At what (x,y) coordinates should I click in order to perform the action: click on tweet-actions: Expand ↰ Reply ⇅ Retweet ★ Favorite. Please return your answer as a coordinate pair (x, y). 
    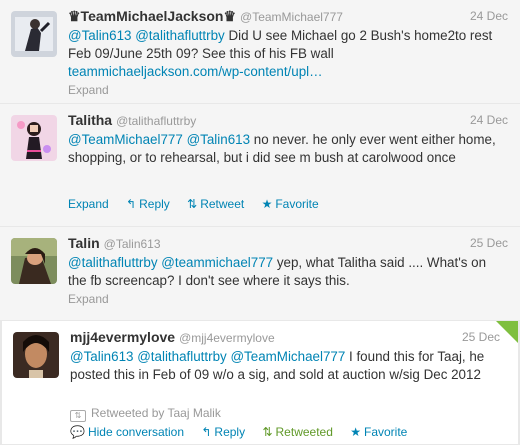
    Looking at the image, I should click on (200, 204).